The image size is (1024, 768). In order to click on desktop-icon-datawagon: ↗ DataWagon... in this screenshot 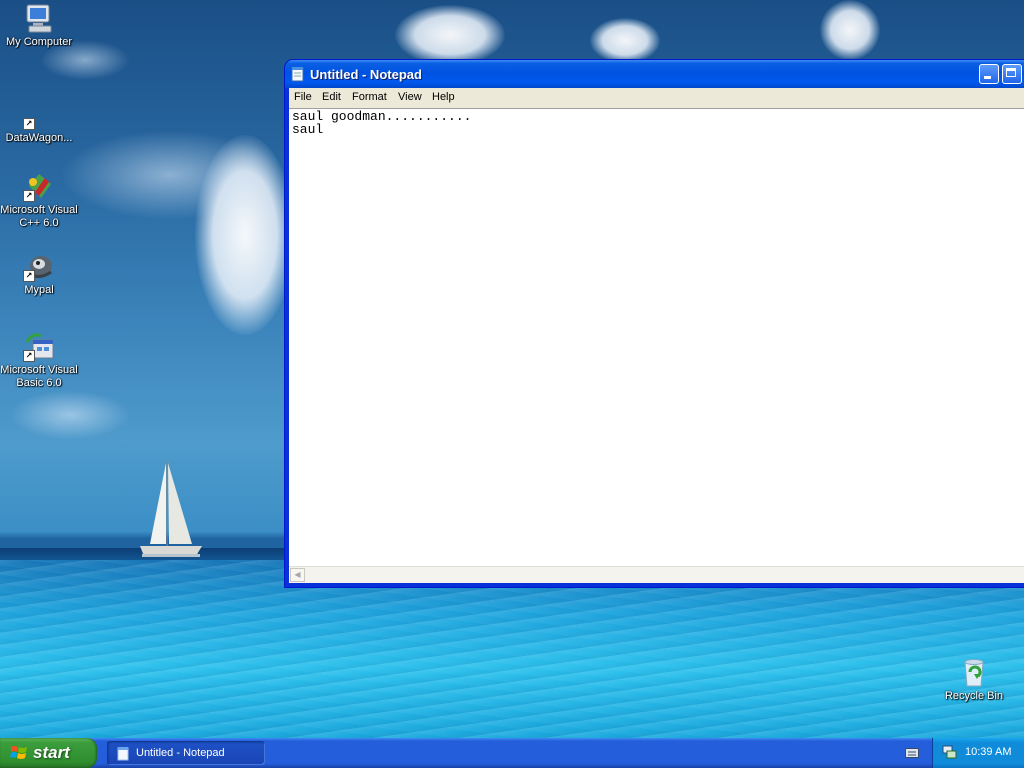, I will do `click(39, 121)`.